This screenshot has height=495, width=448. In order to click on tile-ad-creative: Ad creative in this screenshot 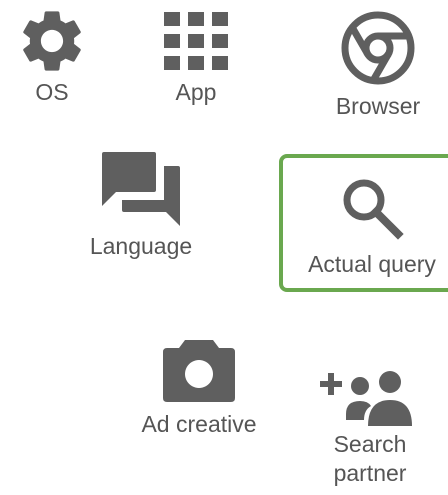, I will do `click(199, 389)`.